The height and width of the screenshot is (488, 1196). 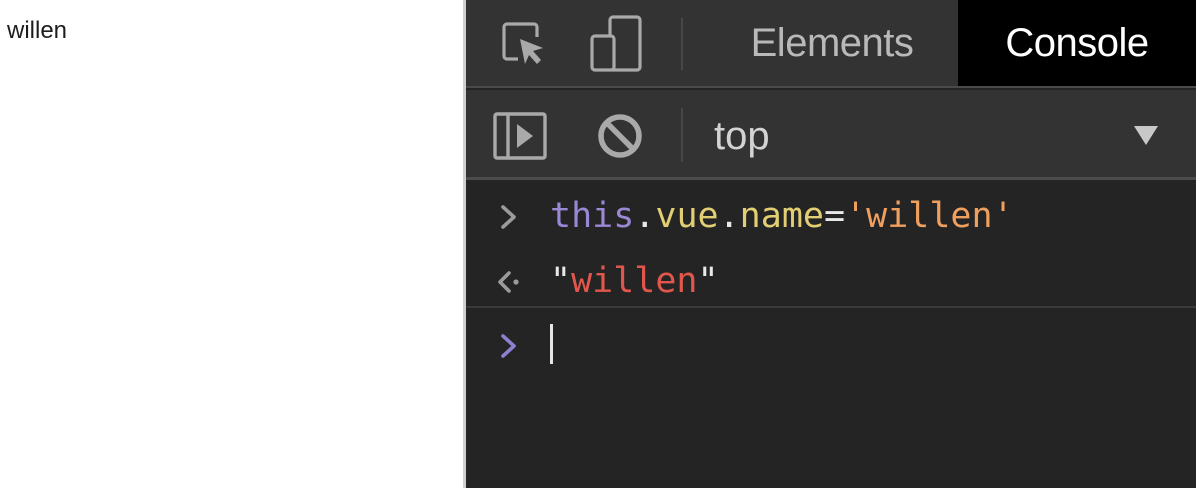 I want to click on input-chevron-icon, so click(x=509, y=217).